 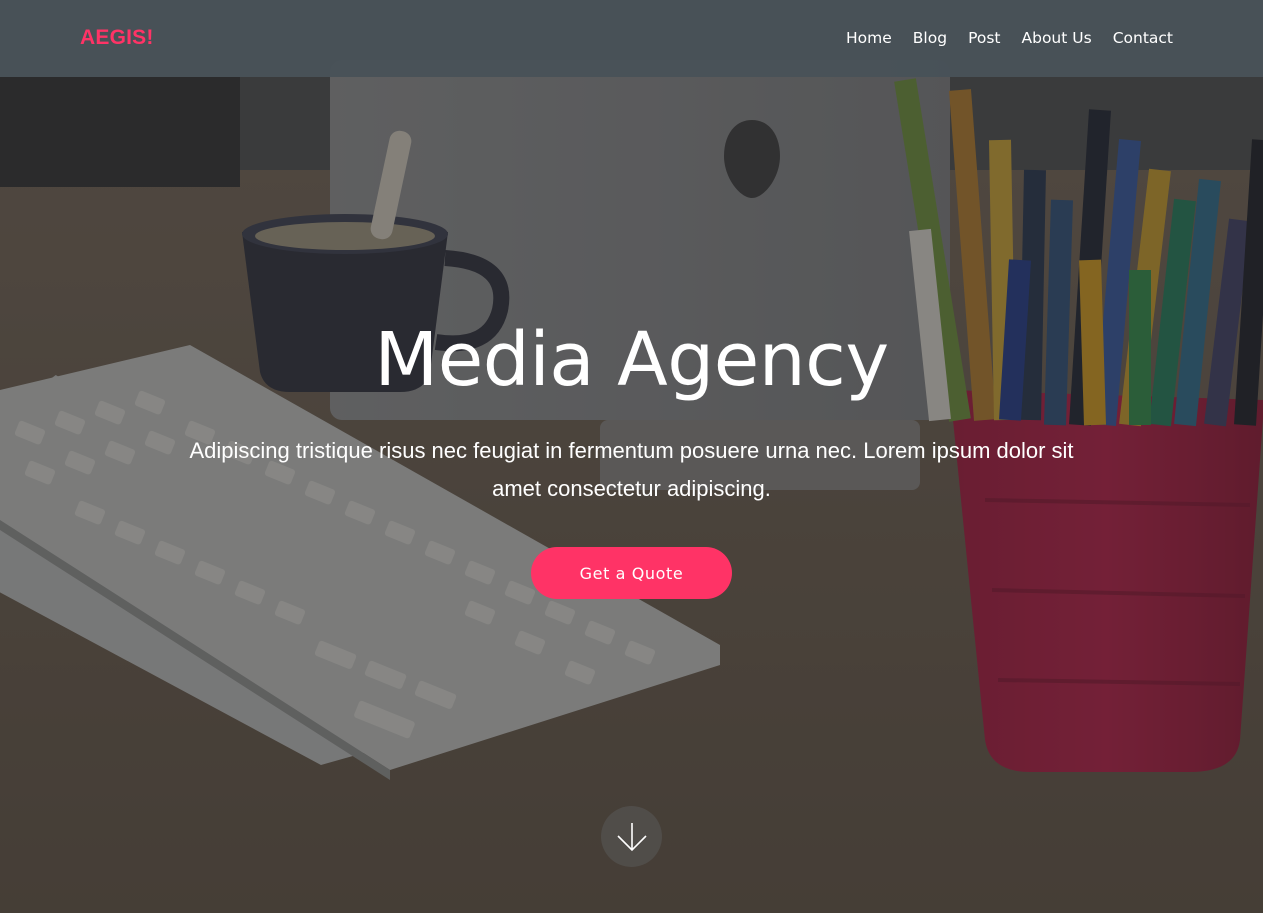 What do you see at coordinates (869, 38) in the screenshot?
I see `nav-link-home: Home` at bounding box center [869, 38].